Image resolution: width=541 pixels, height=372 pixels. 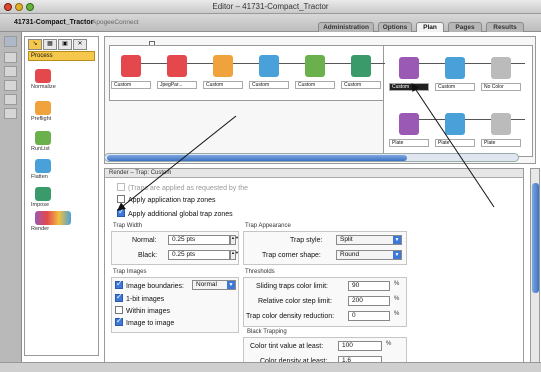 I want to click on palette-item-label: Normalize, so click(x=43, y=87).